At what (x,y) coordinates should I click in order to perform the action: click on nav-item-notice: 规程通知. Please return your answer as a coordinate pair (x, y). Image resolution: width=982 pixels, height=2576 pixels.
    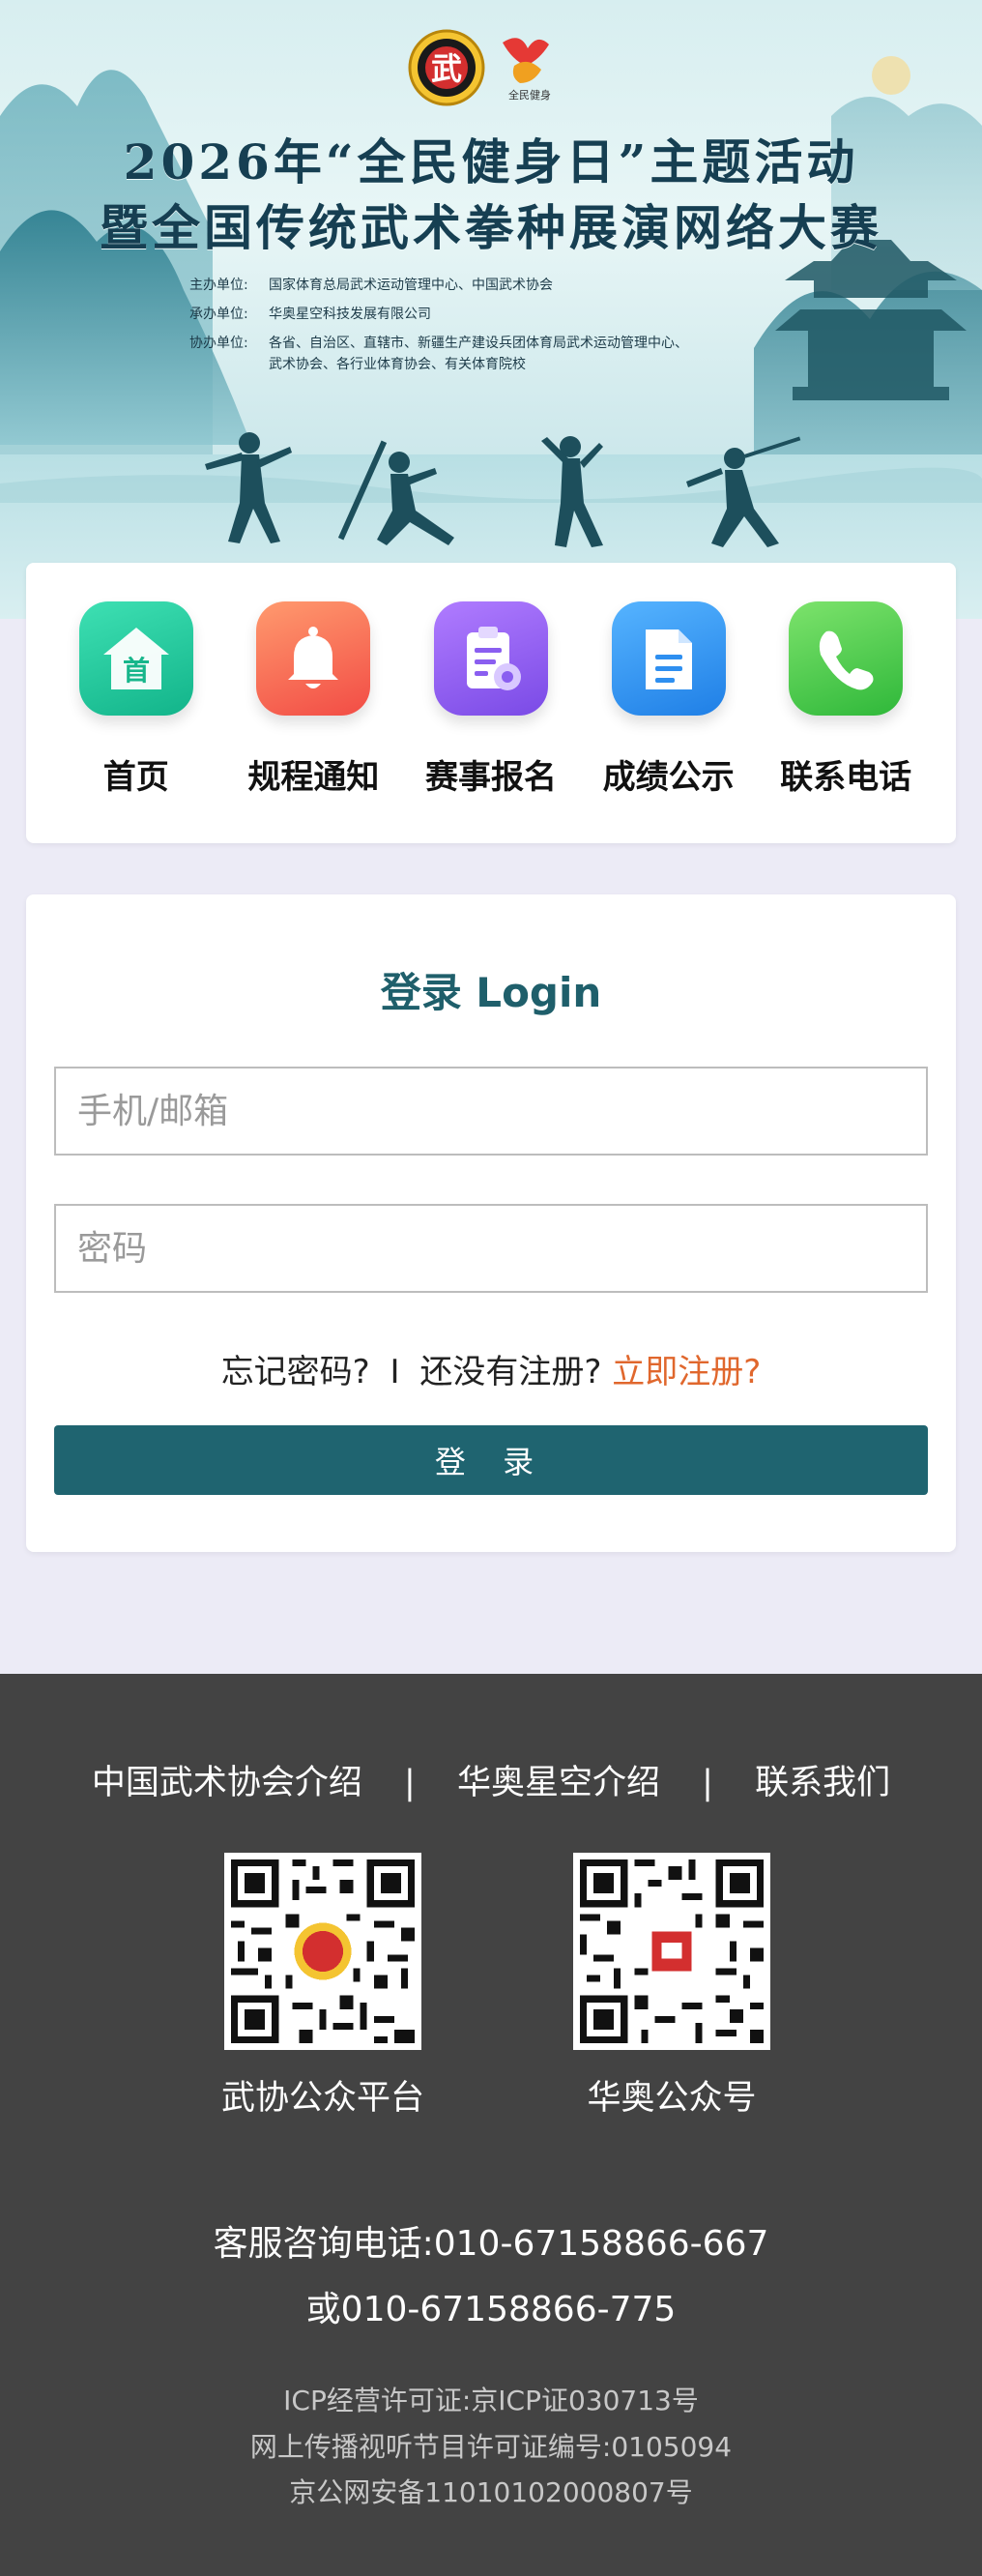
    Looking at the image, I should click on (314, 722).